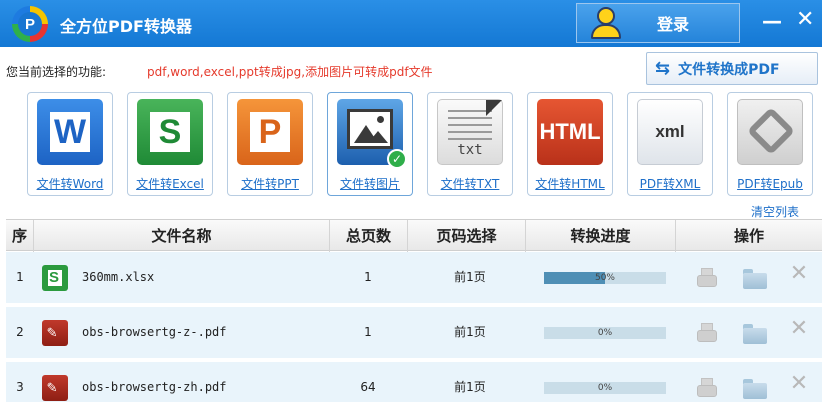  Describe the element at coordinates (673, 24) in the screenshot. I see `login-label: 登录` at that location.